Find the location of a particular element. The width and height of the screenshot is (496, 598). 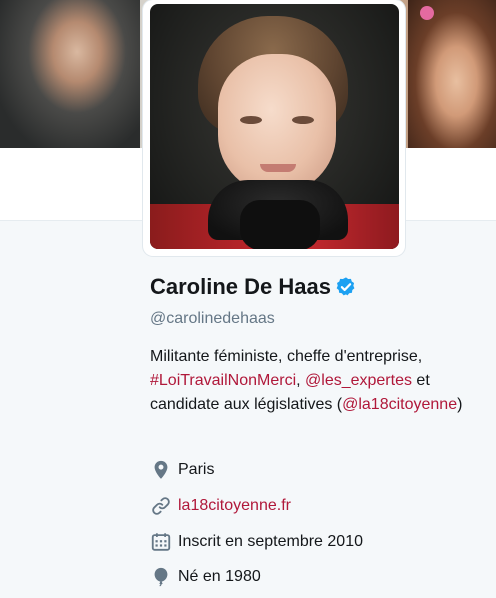

bio-text: ) is located at coordinates (460, 404).